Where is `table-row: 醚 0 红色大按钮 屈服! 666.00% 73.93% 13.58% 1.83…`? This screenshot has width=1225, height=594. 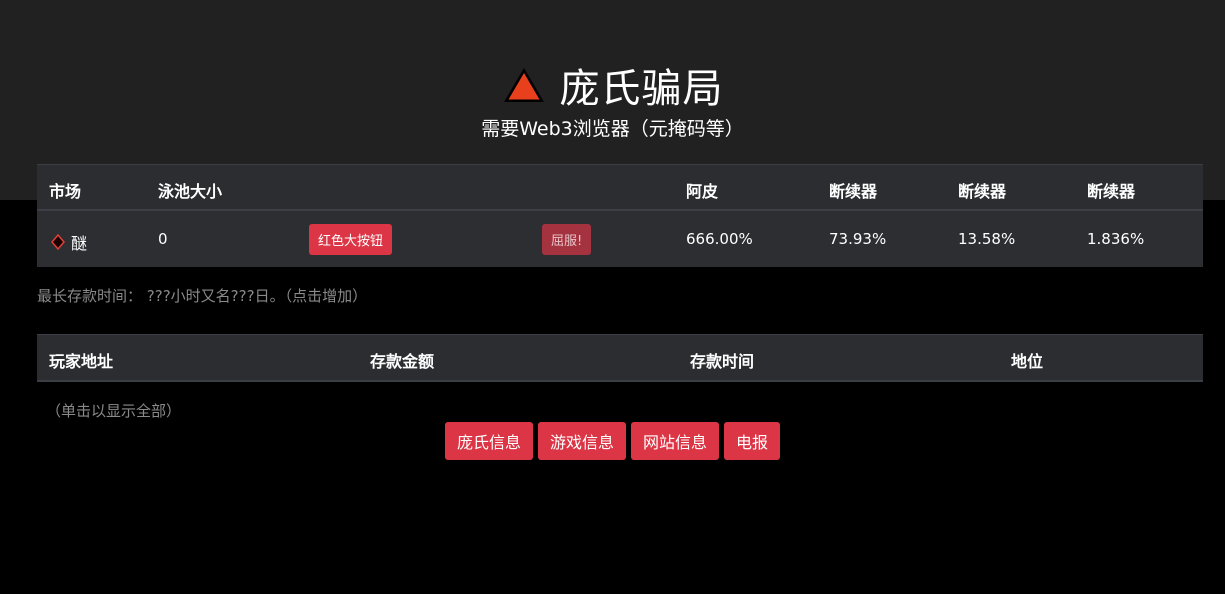
table-row: 醚 0 红色大按钮 屈服! 666.00% 73.93% 13.58% 1.83… is located at coordinates (620, 239).